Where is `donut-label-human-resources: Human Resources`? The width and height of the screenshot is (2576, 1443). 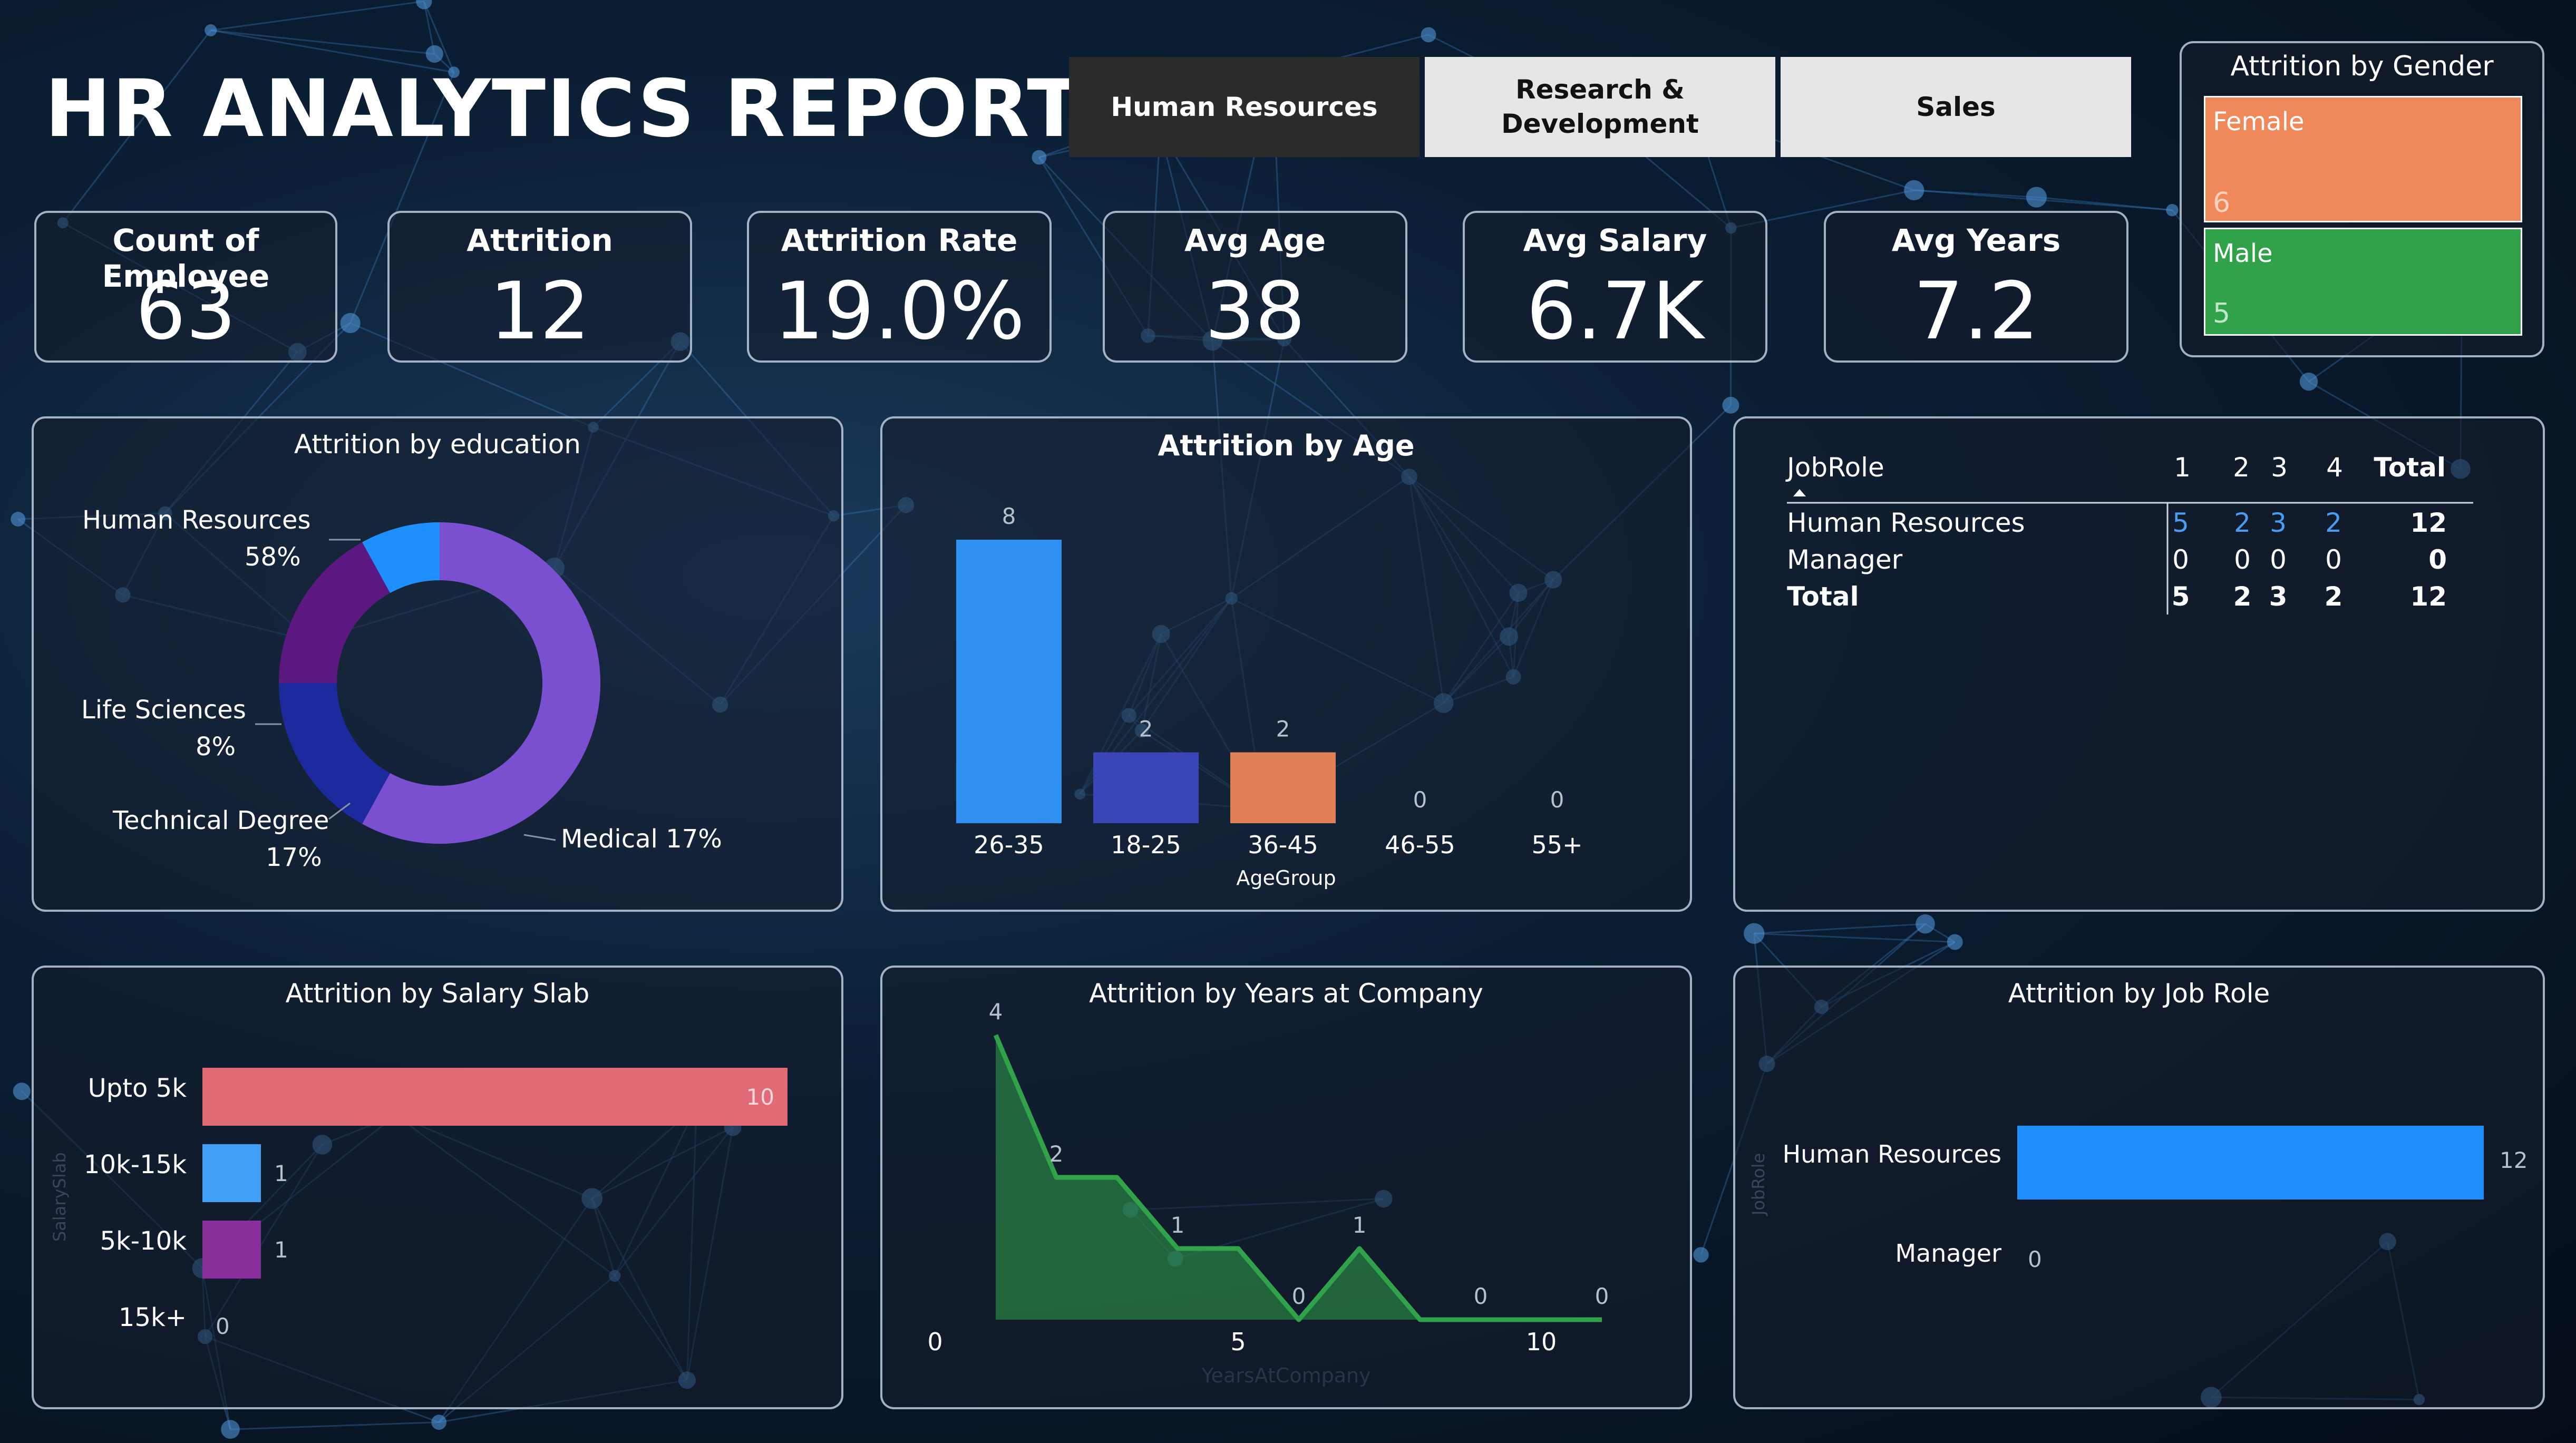
donut-label-human-resources: Human Resources is located at coordinates (196, 520).